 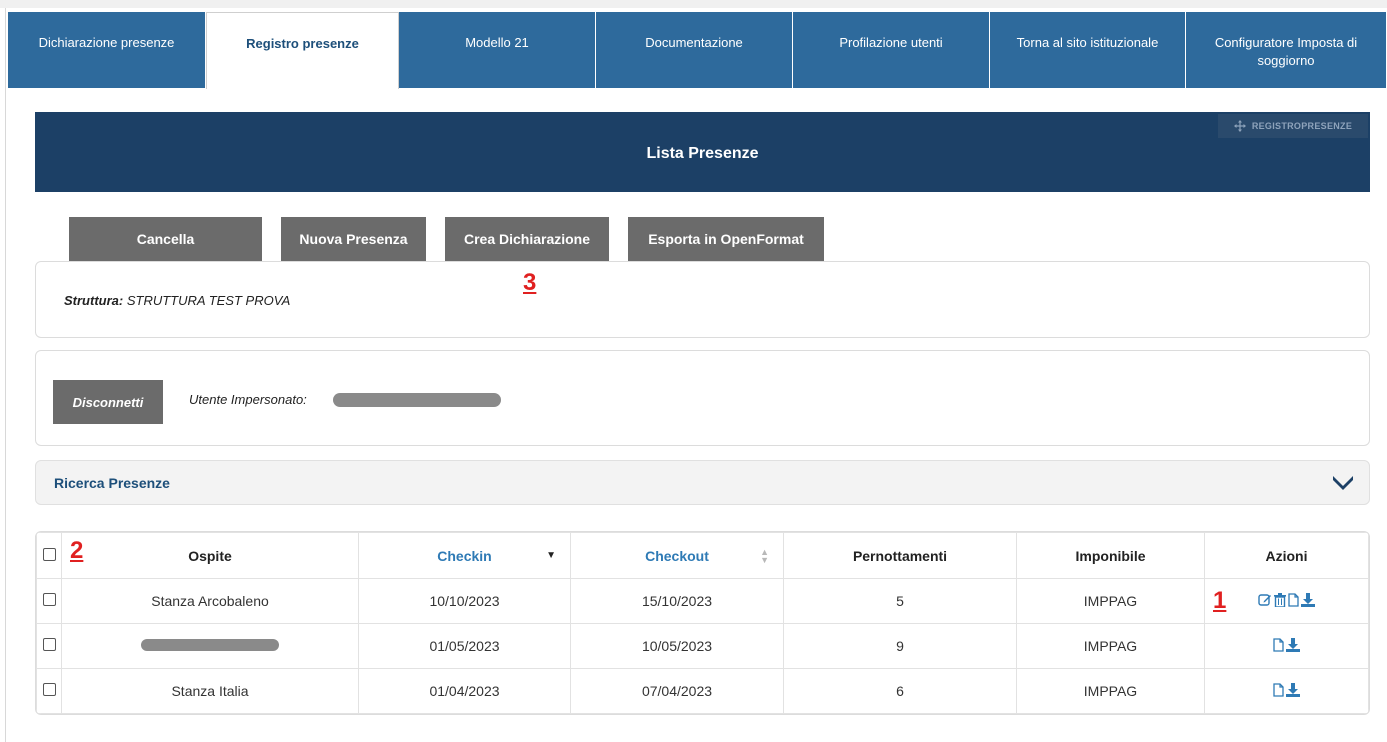 What do you see at coordinates (210, 555) in the screenshot?
I see `header-ospite: Ospite` at bounding box center [210, 555].